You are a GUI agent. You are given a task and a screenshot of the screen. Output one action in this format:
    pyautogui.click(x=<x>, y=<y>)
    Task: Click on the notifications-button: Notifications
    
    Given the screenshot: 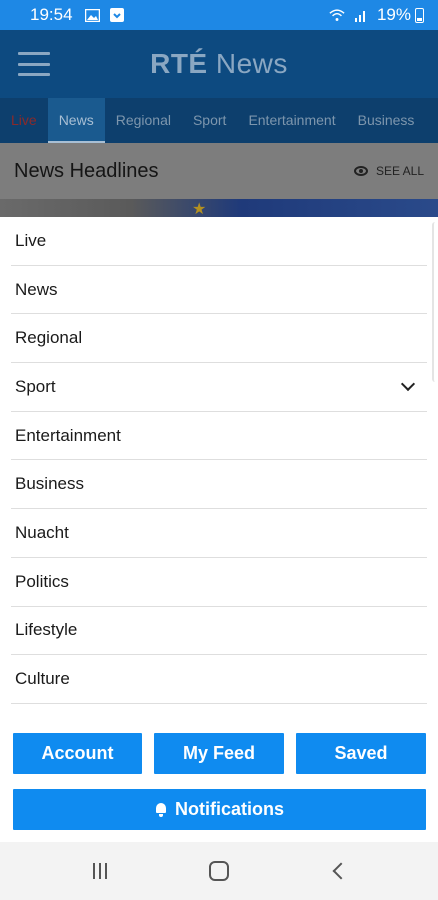 What is the action you would take?
    pyautogui.click(x=219, y=809)
    